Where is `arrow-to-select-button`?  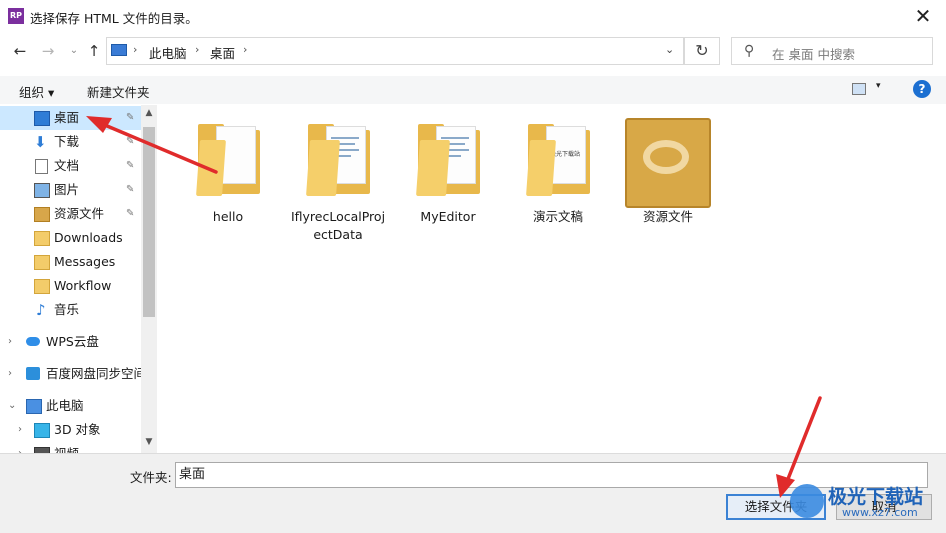
arrow-to-select-button is located at coordinates (803, 441).